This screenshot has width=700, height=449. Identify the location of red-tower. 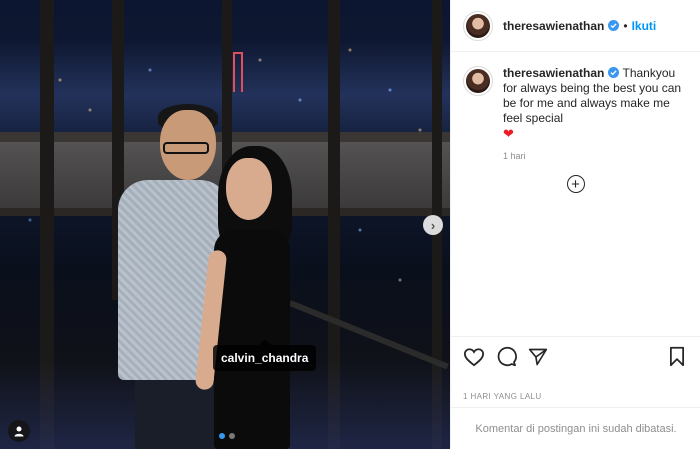
(238, 72).